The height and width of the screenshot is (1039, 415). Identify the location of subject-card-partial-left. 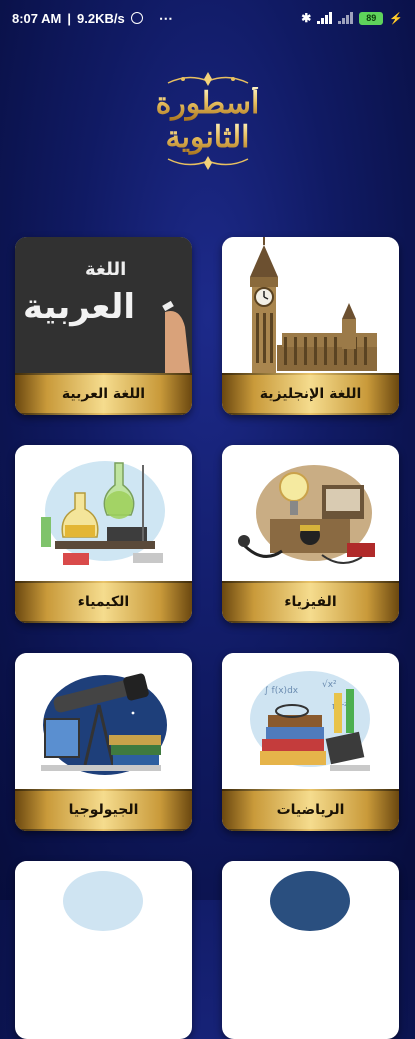
(103, 950).